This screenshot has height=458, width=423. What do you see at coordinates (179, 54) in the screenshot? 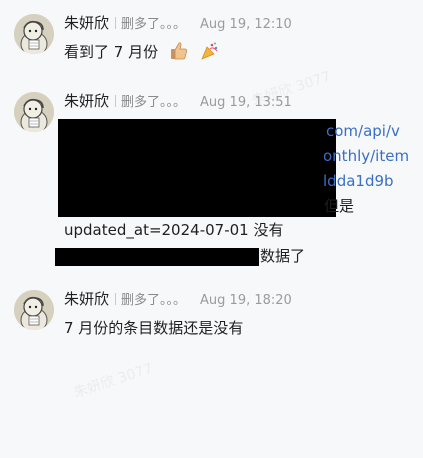
I see `thumbs-up-icon` at bounding box center [179, 54].